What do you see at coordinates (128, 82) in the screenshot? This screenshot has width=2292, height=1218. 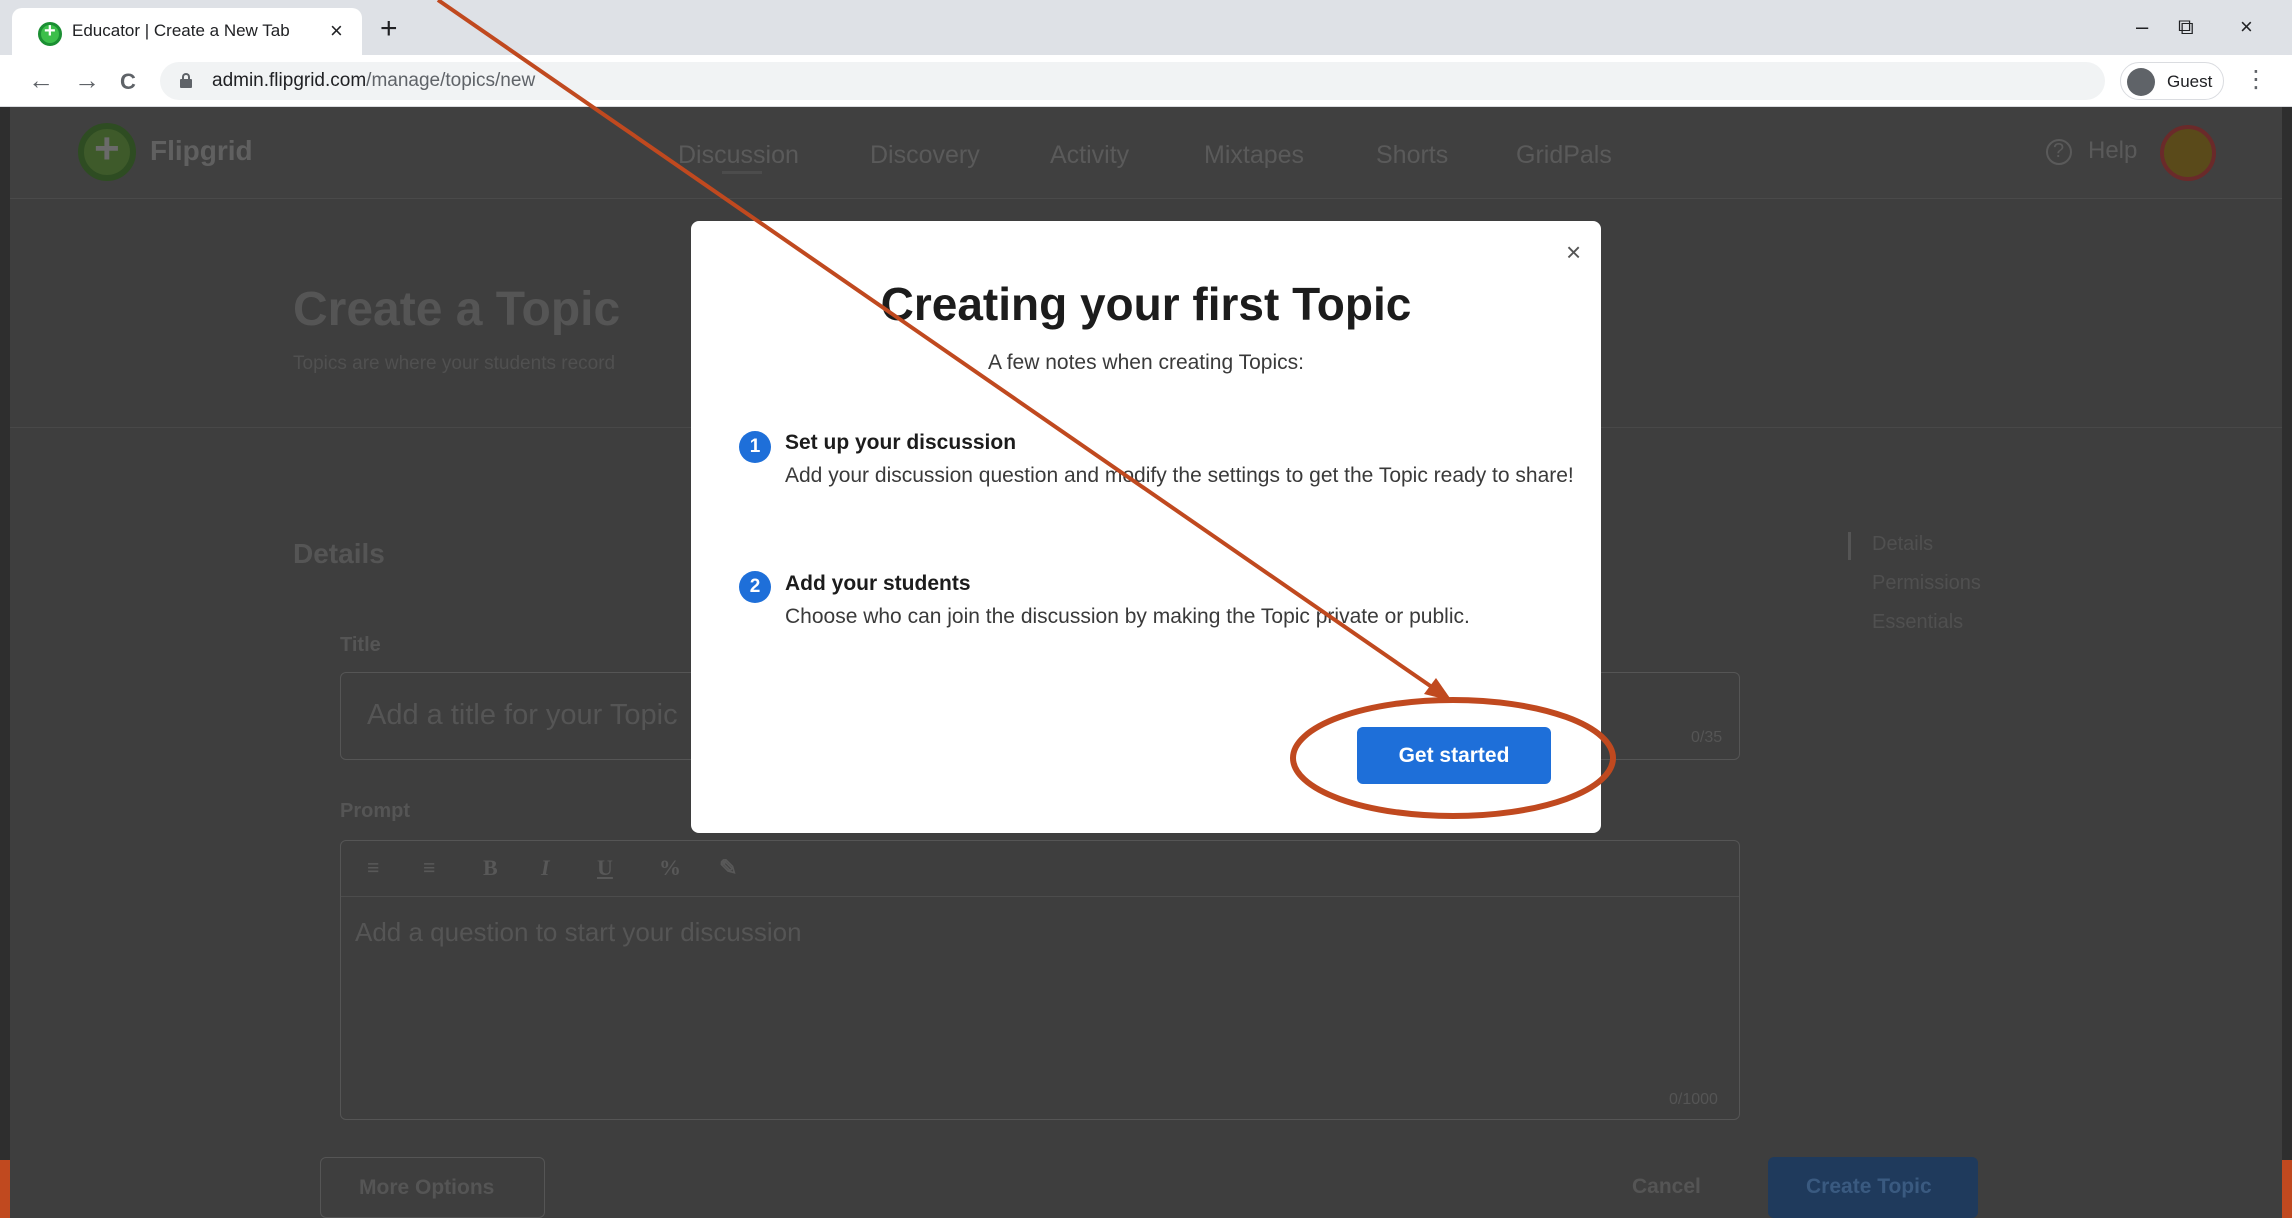 I see `reload-icon: C` at bounding box center [128, 82].